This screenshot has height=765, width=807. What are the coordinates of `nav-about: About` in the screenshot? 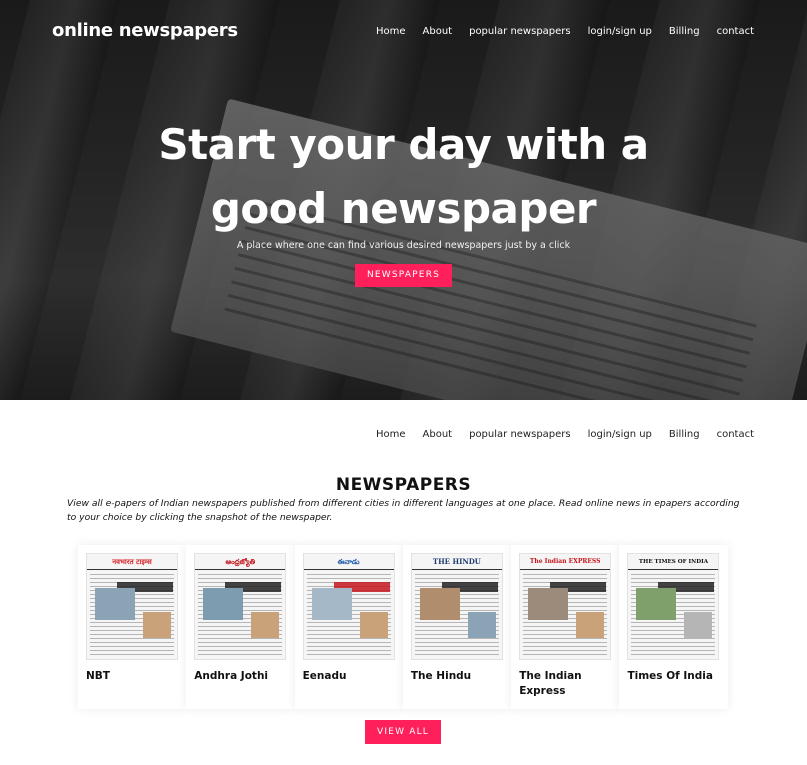 It's located at (438, 31).